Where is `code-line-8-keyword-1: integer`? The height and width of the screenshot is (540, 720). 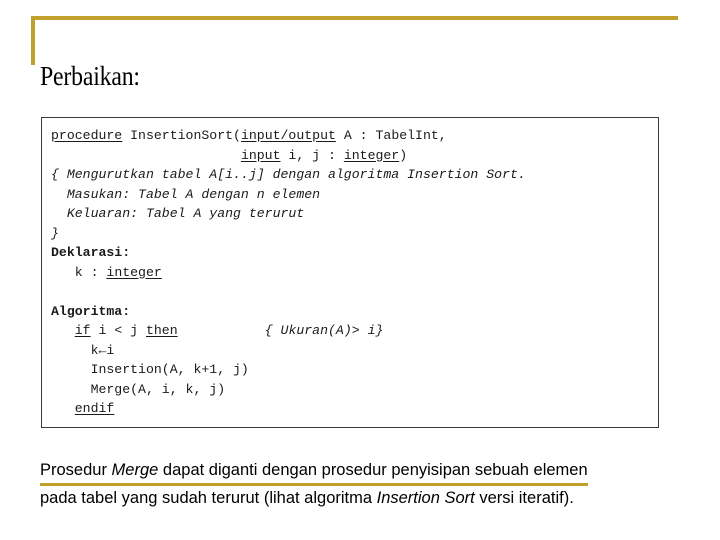
code-line-8-keyword-1: integer is located at coordinates (134, 272).